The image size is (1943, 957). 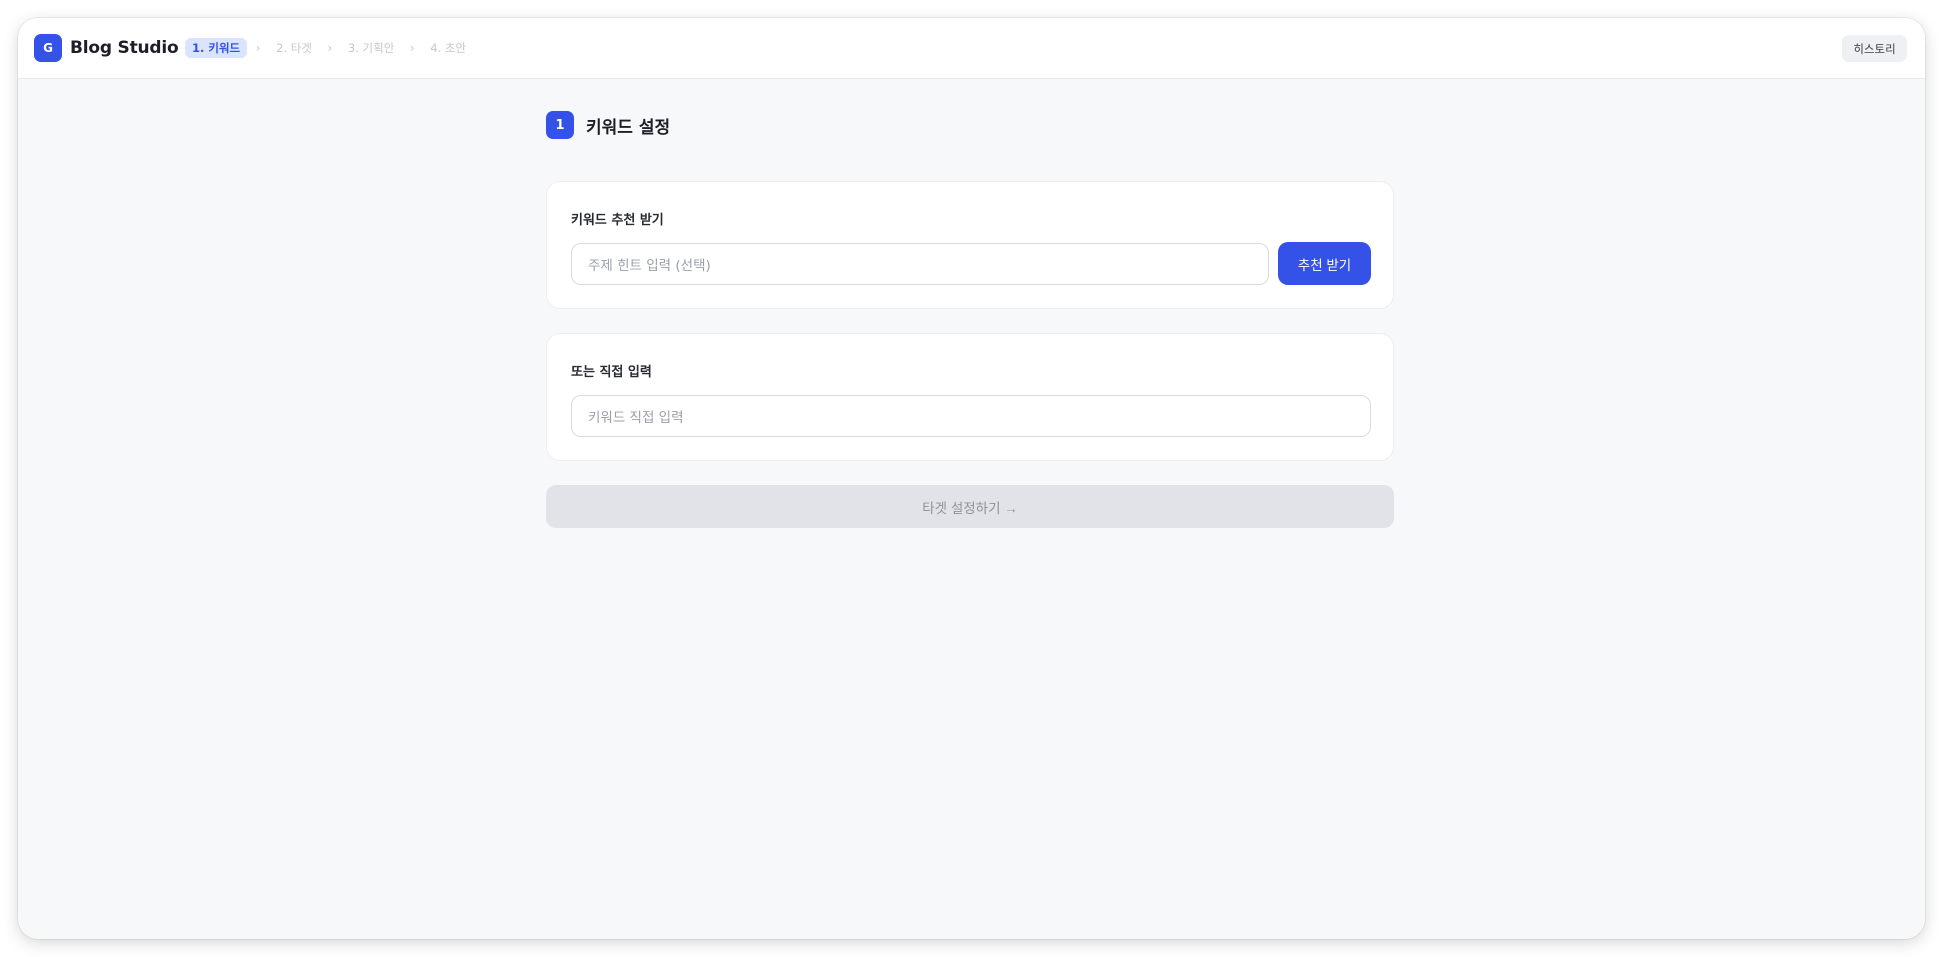 What do you see at coordinates (124, 48) in the screenshot?
I see `app-title: Blog Studio` at bounding box center [124, 48].